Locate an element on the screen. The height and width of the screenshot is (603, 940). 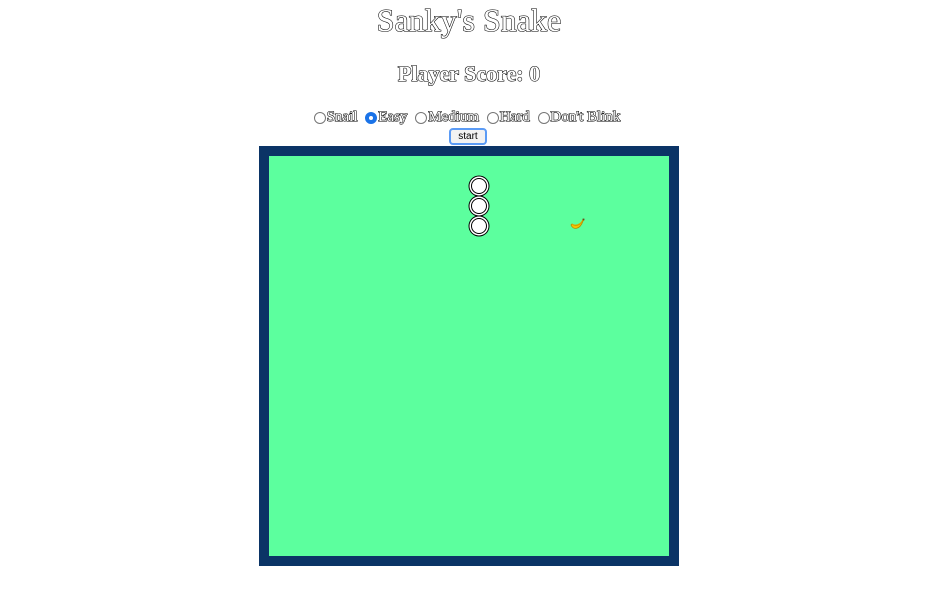
difficulty-option-medium: Medium is located at coordinates (449, 117).